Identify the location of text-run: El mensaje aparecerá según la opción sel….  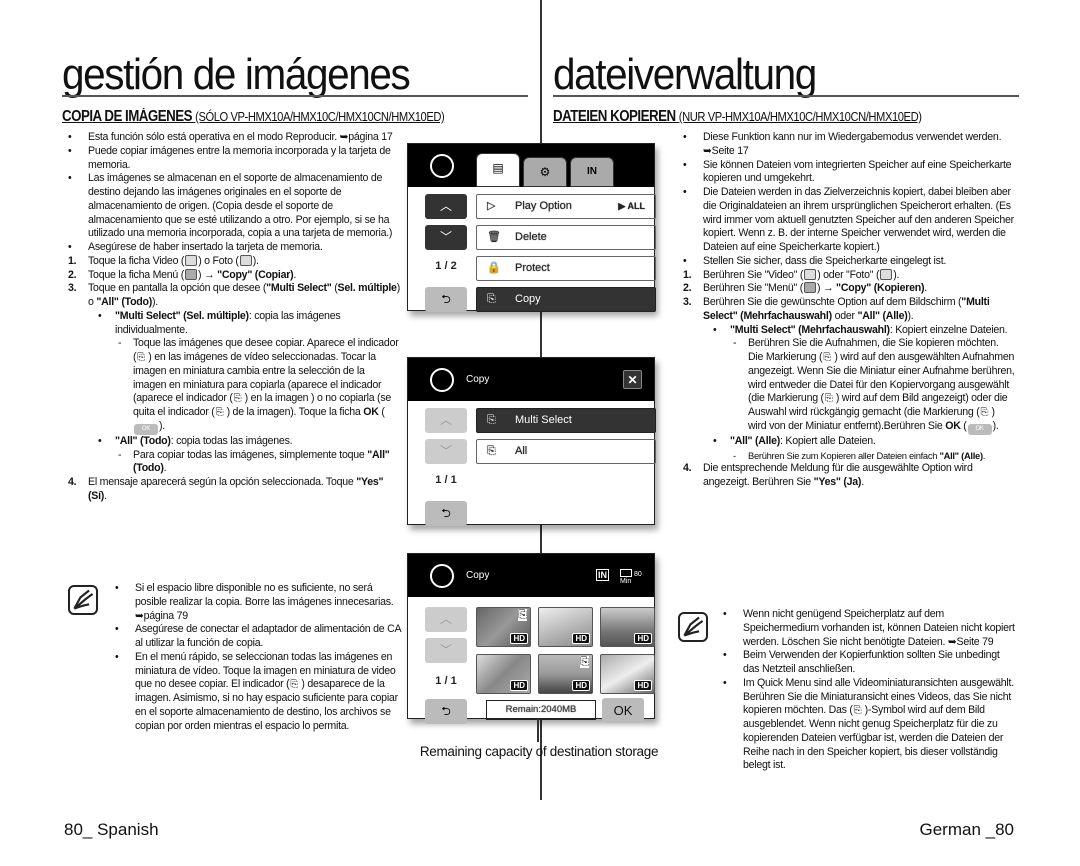
(222, 482).